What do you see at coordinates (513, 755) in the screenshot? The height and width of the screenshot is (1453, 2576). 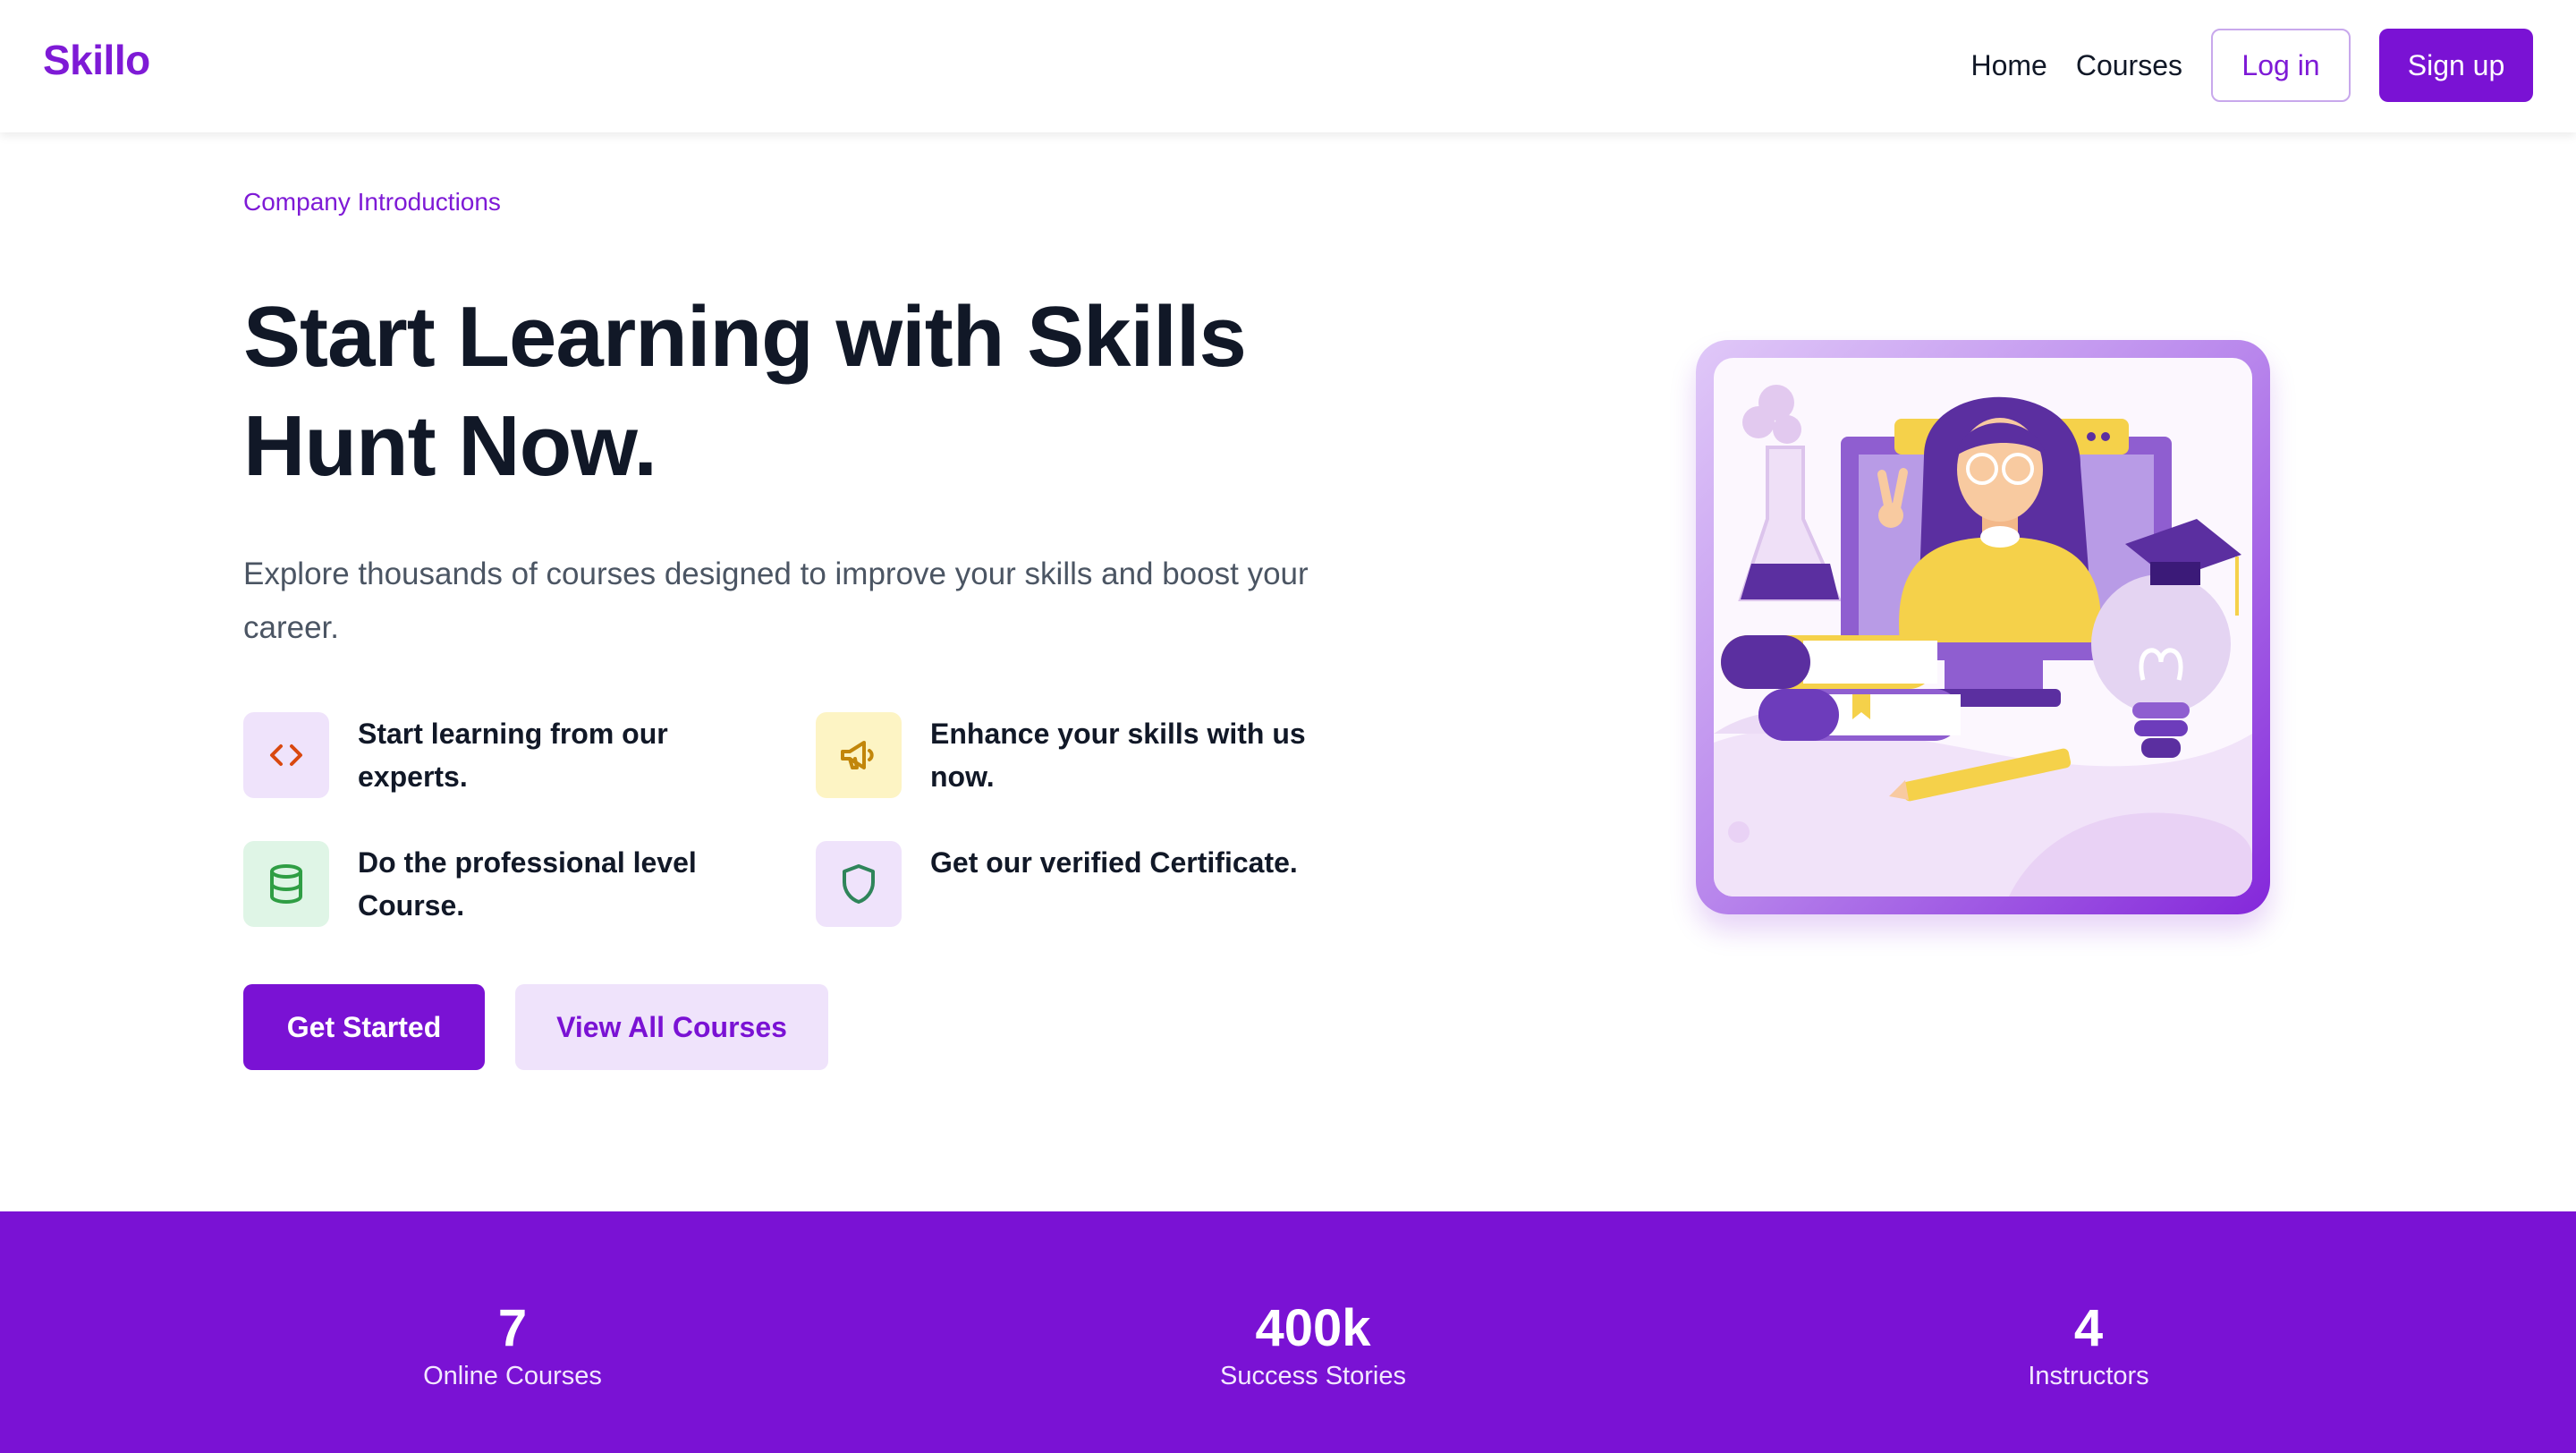 I see `feature-text: Start learning from our experts.` at bounding box center [513, 755].